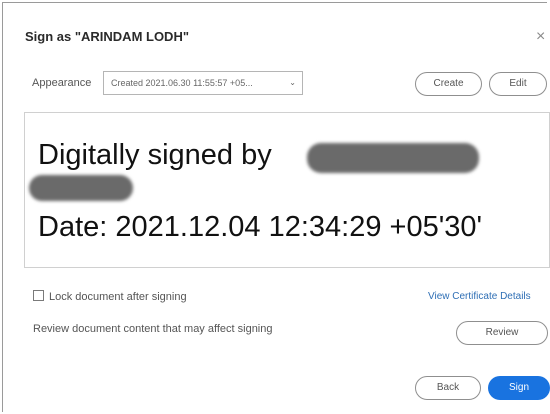 This screenshot has width=550, height=414. I want to click on dialog-title: Sign as "ARINDAM LODH", so click(107, 36).